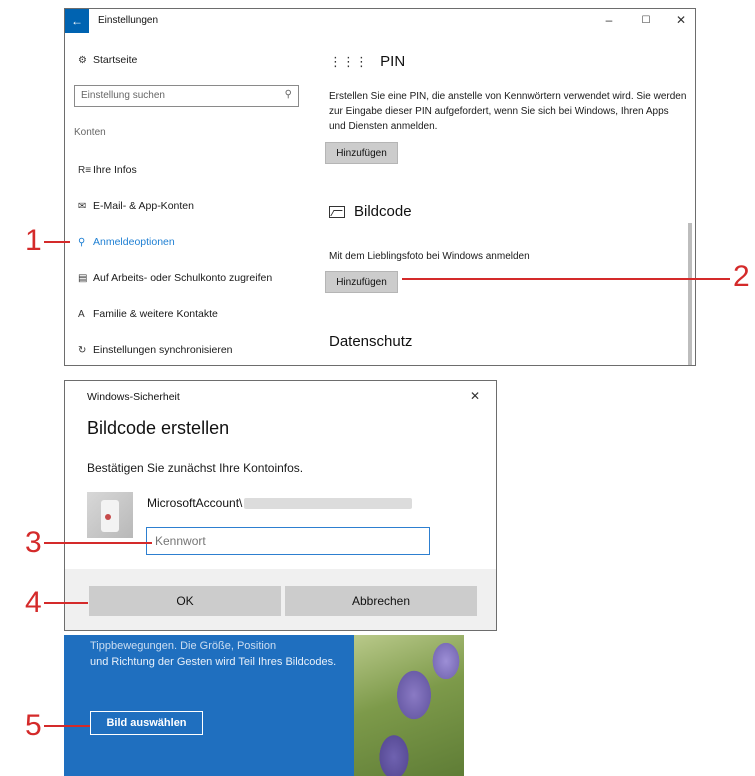 This screenshot has height=776, width=755. I want to click on pin-heading-text: PIN, so click(393, 61).